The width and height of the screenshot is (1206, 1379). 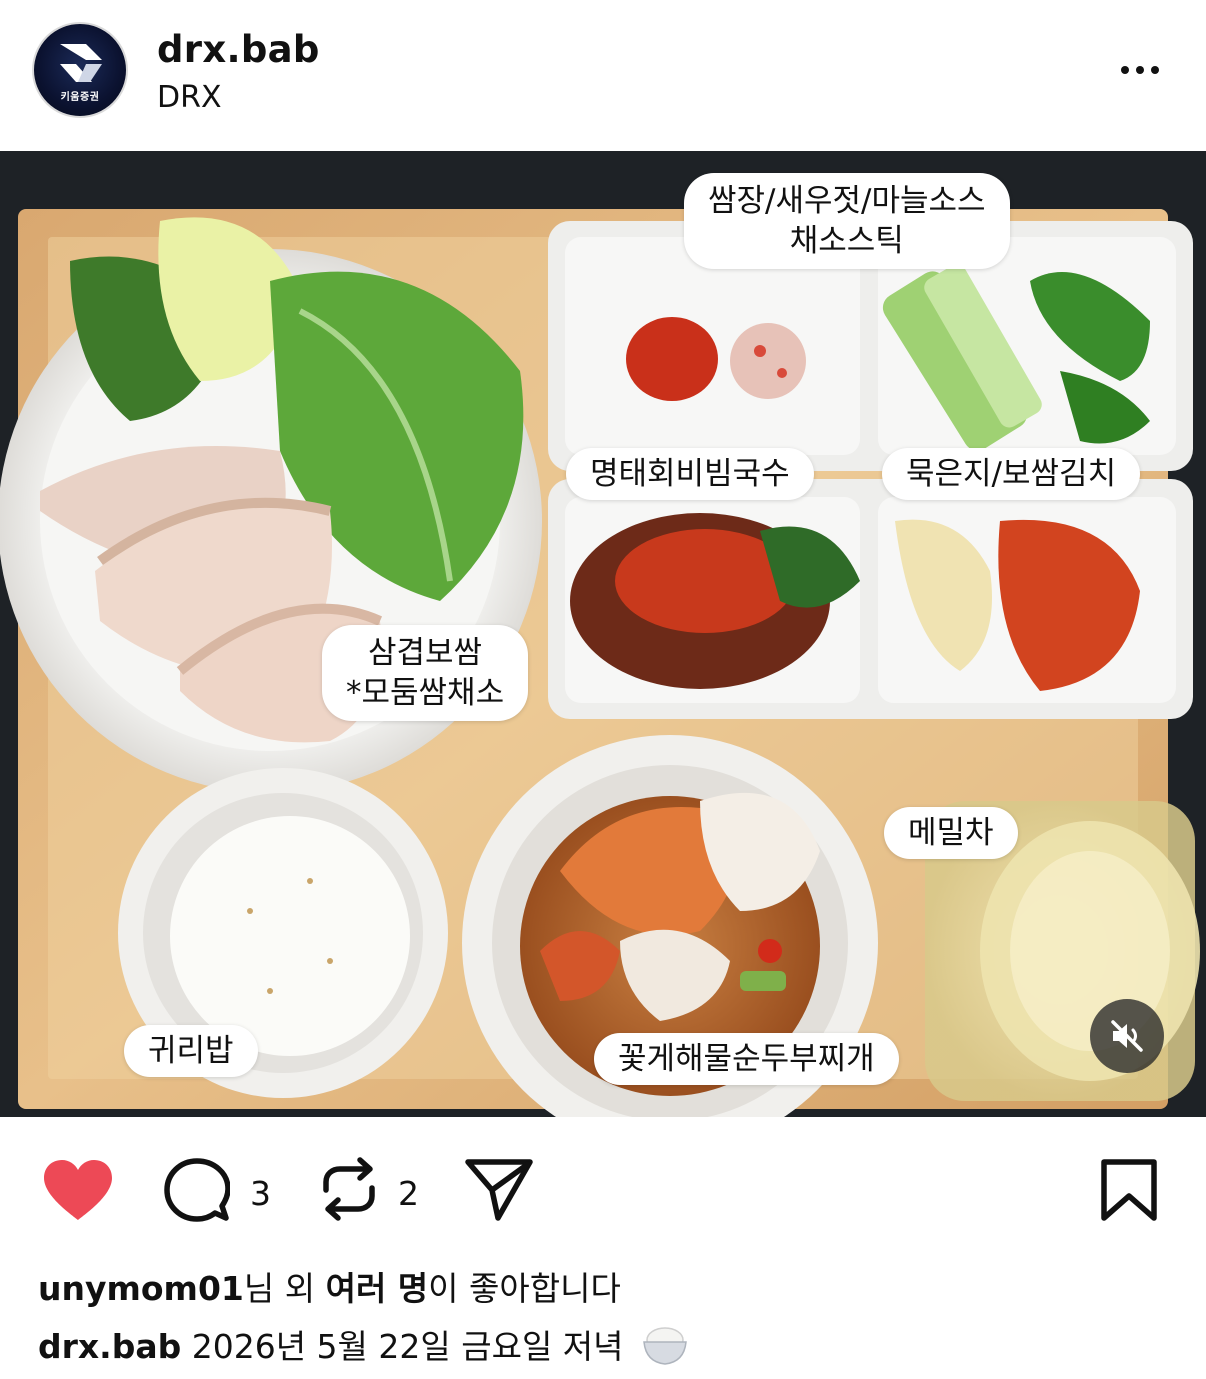 What do you see at coordinates (690, 474) in the screenshot?
I see `label-noodles: 명태회비빔국수` at bounding box center [690, 474].